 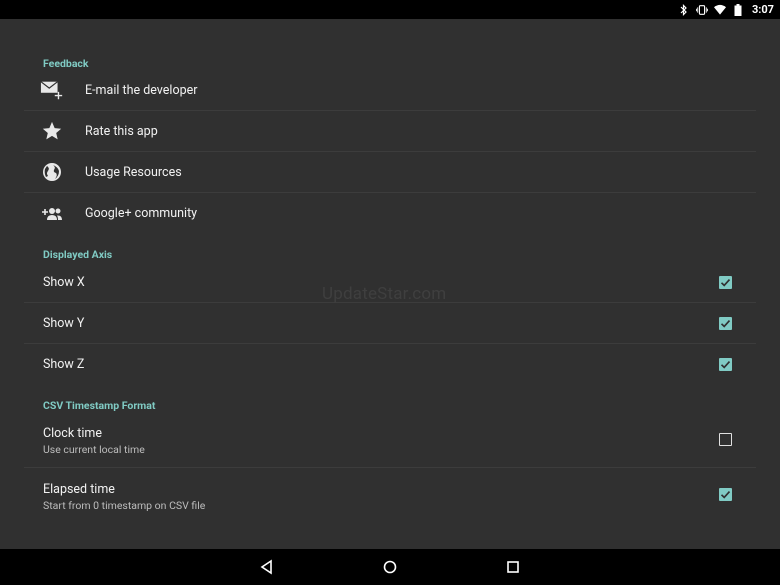 What do you see at coordinates (121, 131) in the screenshot?
I see `pref-label: Rate this app` at bounding box center [121, 131].